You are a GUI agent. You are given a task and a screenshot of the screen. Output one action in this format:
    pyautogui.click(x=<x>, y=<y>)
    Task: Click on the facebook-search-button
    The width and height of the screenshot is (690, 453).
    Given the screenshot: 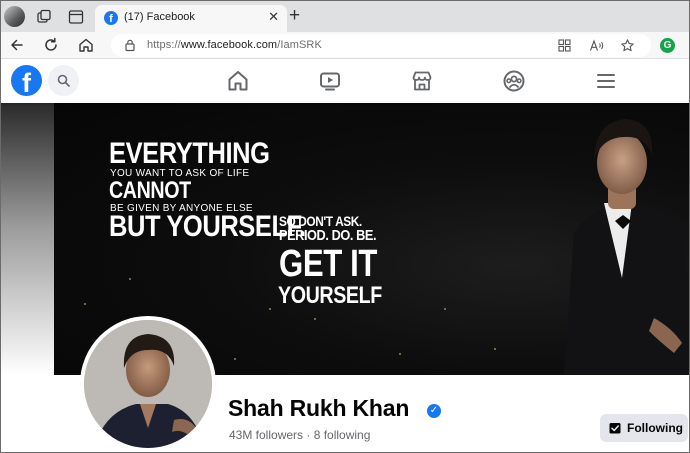 What is the action you would take?
    pyautogui.click(x=63, y=80)
    